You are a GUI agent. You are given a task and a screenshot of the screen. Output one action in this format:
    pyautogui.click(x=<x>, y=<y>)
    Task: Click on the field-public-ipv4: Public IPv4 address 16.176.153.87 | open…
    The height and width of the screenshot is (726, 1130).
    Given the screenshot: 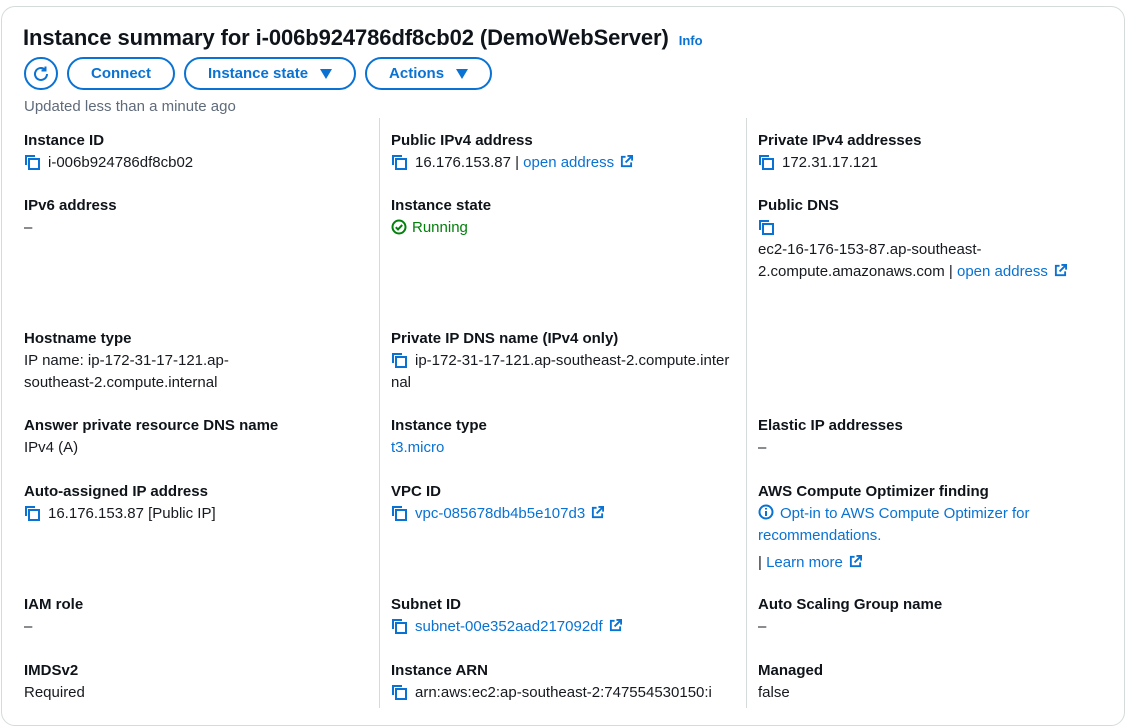 What is the action you would take?
    pyautogui.click(x=563, y=152)
    